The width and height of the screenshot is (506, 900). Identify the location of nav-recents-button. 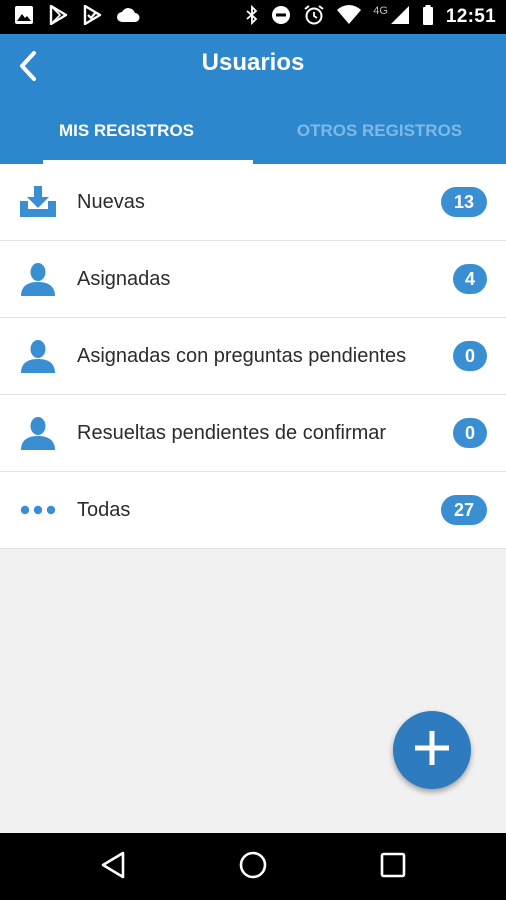
(393, 867).